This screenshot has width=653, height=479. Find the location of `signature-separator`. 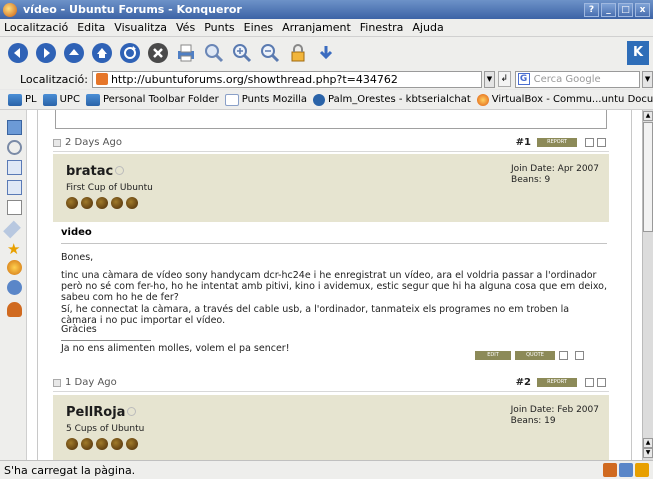

signature-separator is located at coordinates (106, 340).